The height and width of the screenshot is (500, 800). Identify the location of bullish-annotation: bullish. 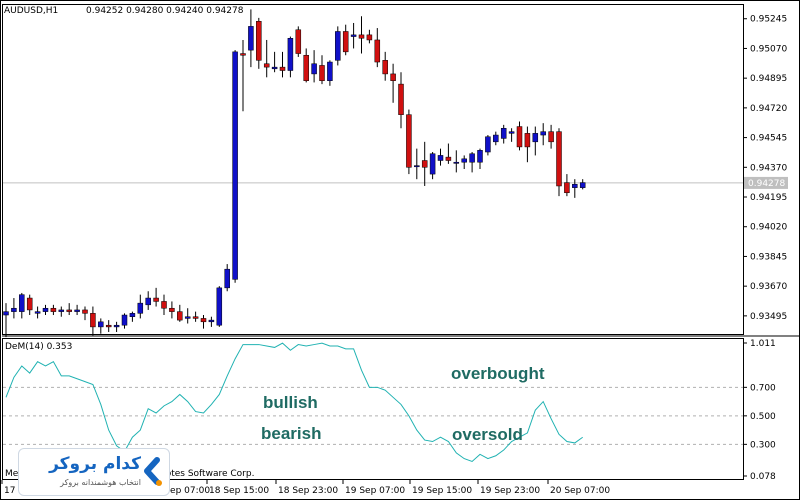
(290, 402).